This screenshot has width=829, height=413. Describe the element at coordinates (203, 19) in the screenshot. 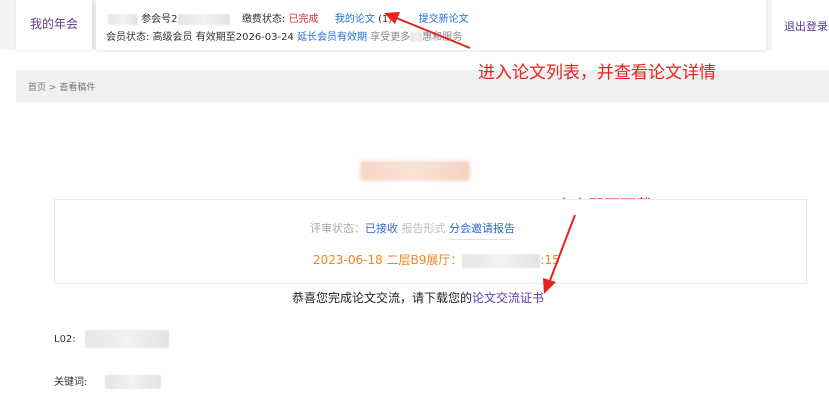

I see `redacted-member-no` at that location.